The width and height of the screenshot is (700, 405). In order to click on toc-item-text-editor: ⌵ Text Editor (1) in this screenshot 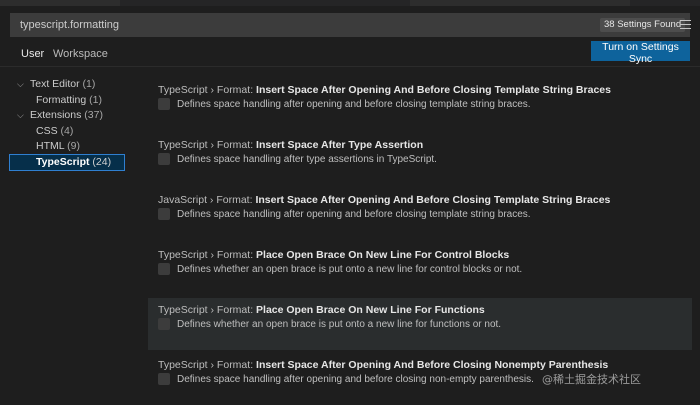, I will do `click(67, 85)`.